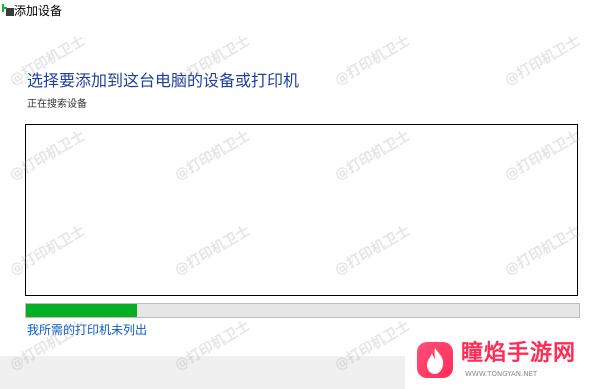  I want to click on printer-not-listed-link: 我所需的打印机未列出, so click(87, 330).